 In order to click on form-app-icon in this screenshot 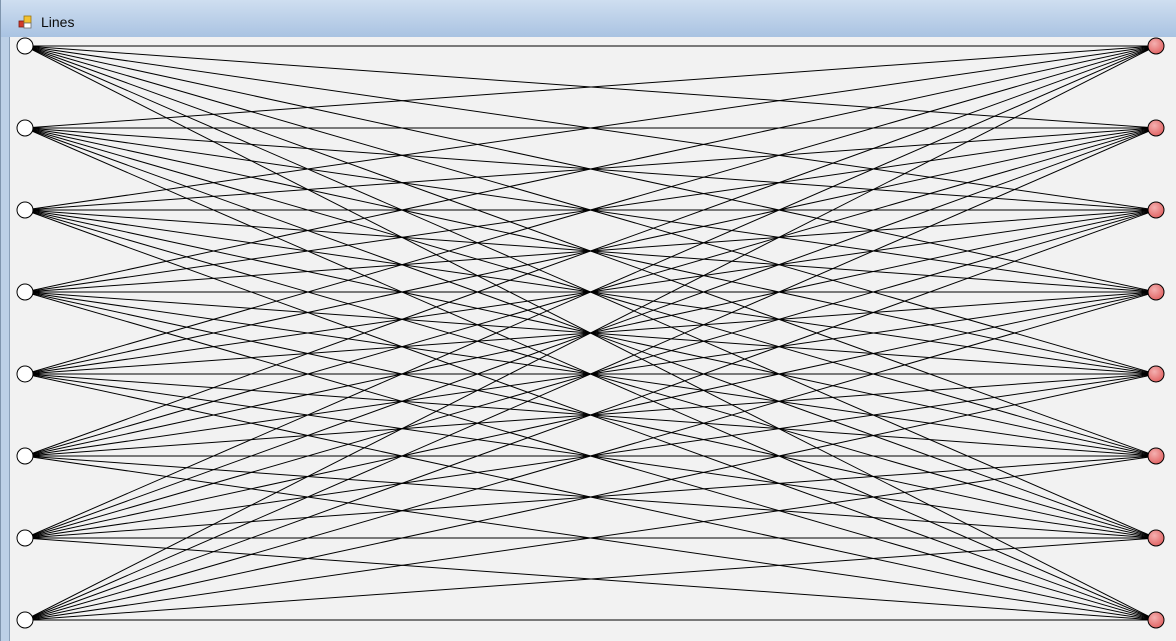, I will do `click(26, 22)`.